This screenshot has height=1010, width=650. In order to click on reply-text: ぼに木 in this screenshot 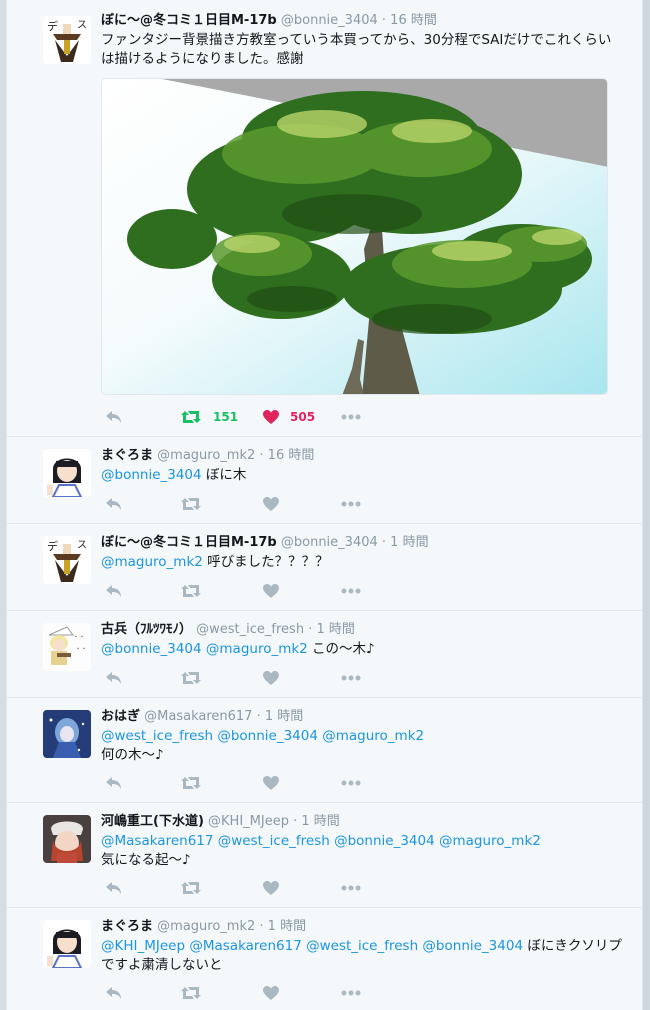, I will do `click(224, 475)`.